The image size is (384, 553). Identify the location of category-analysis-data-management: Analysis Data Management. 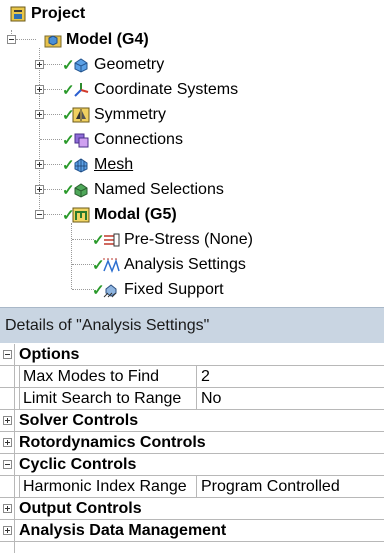
(192, 531).